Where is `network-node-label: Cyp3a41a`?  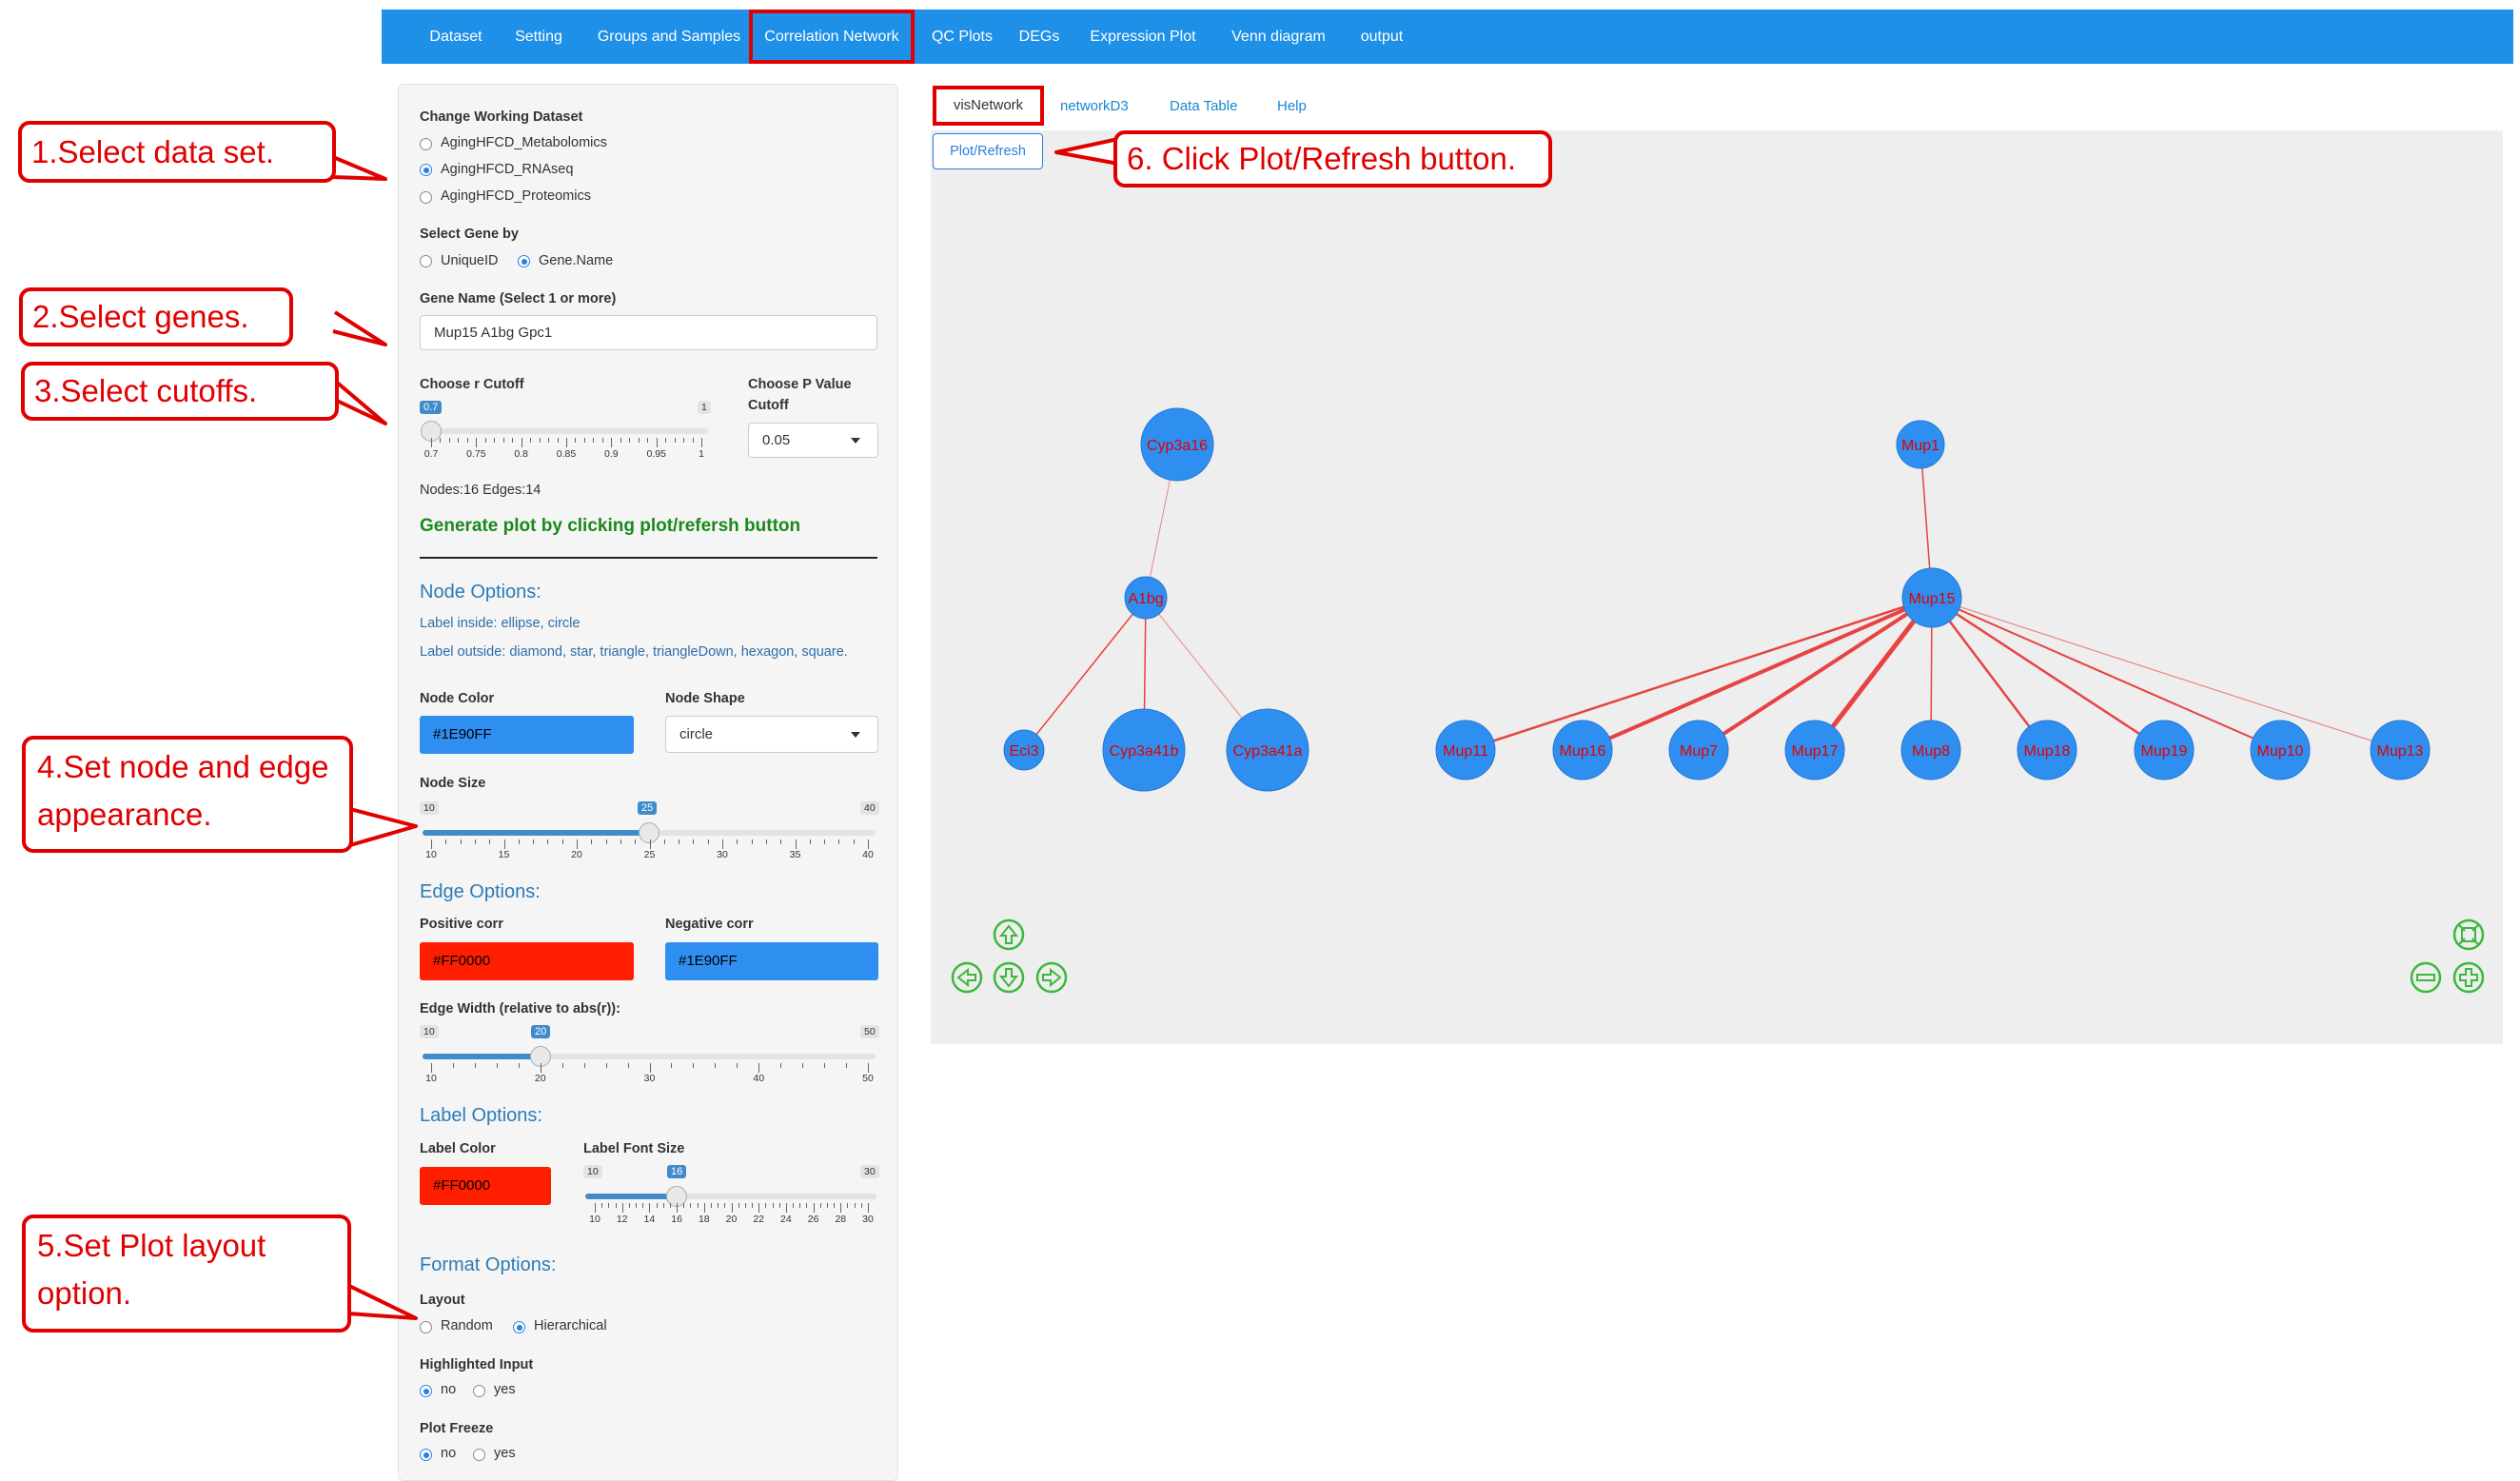
network-node-label: Cyp3a41a is located at coordinates (1268, 751).